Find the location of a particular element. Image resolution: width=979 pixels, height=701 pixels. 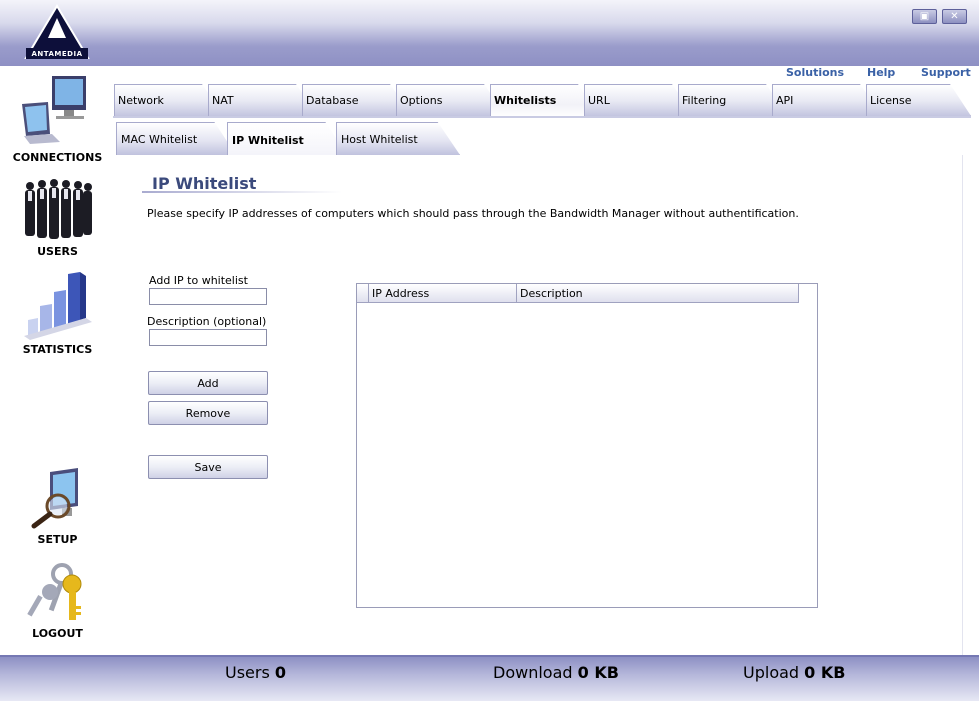

download-stat: Download 0 KB is located at coordinates (556, 672).